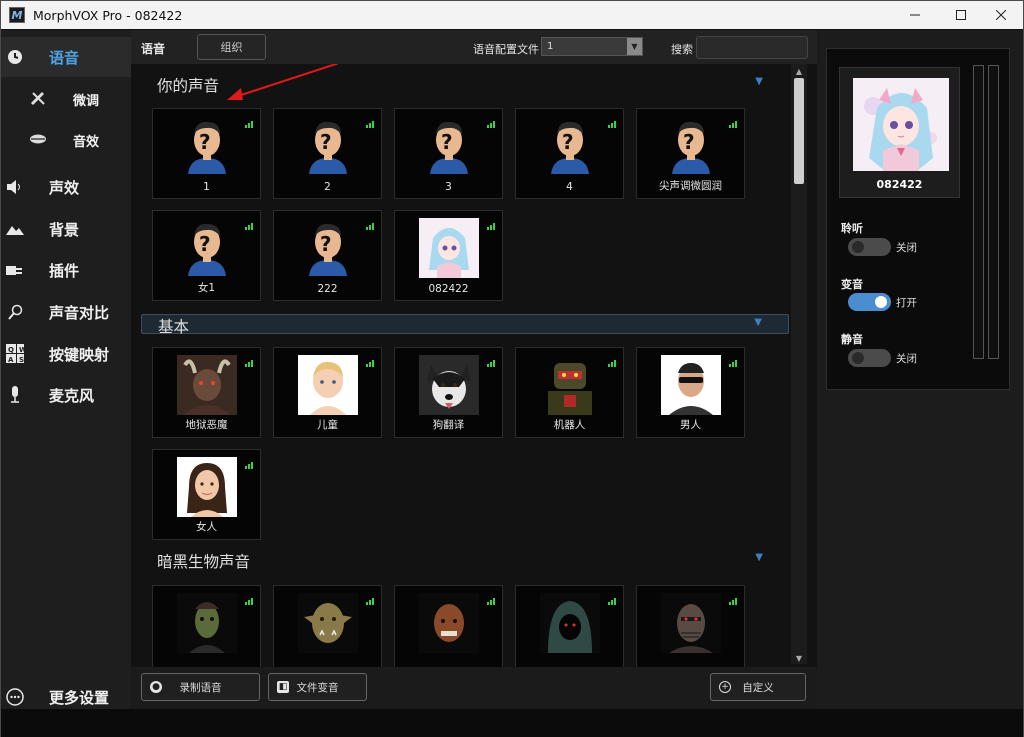 The image size is (1024, 737). I want to click on organize-button: 组织, so click(231, 47).